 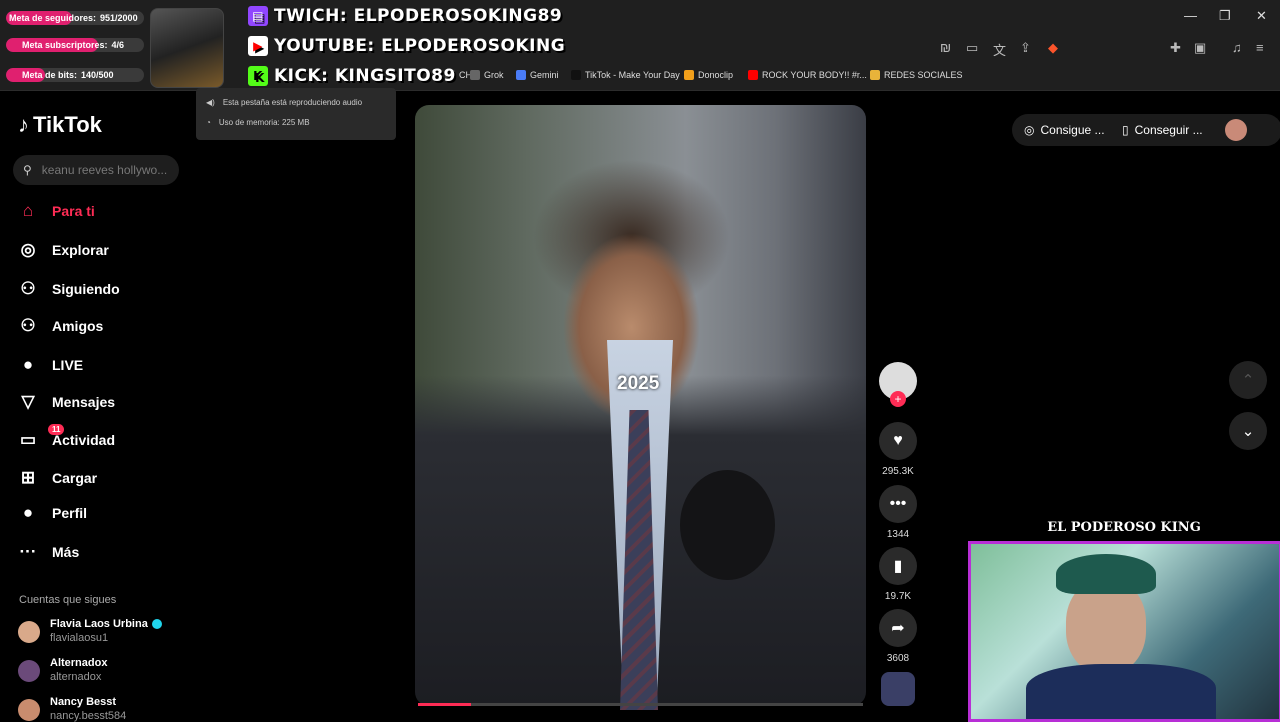 I want to click on profile-icon: ●, so click(x=28, y=512).